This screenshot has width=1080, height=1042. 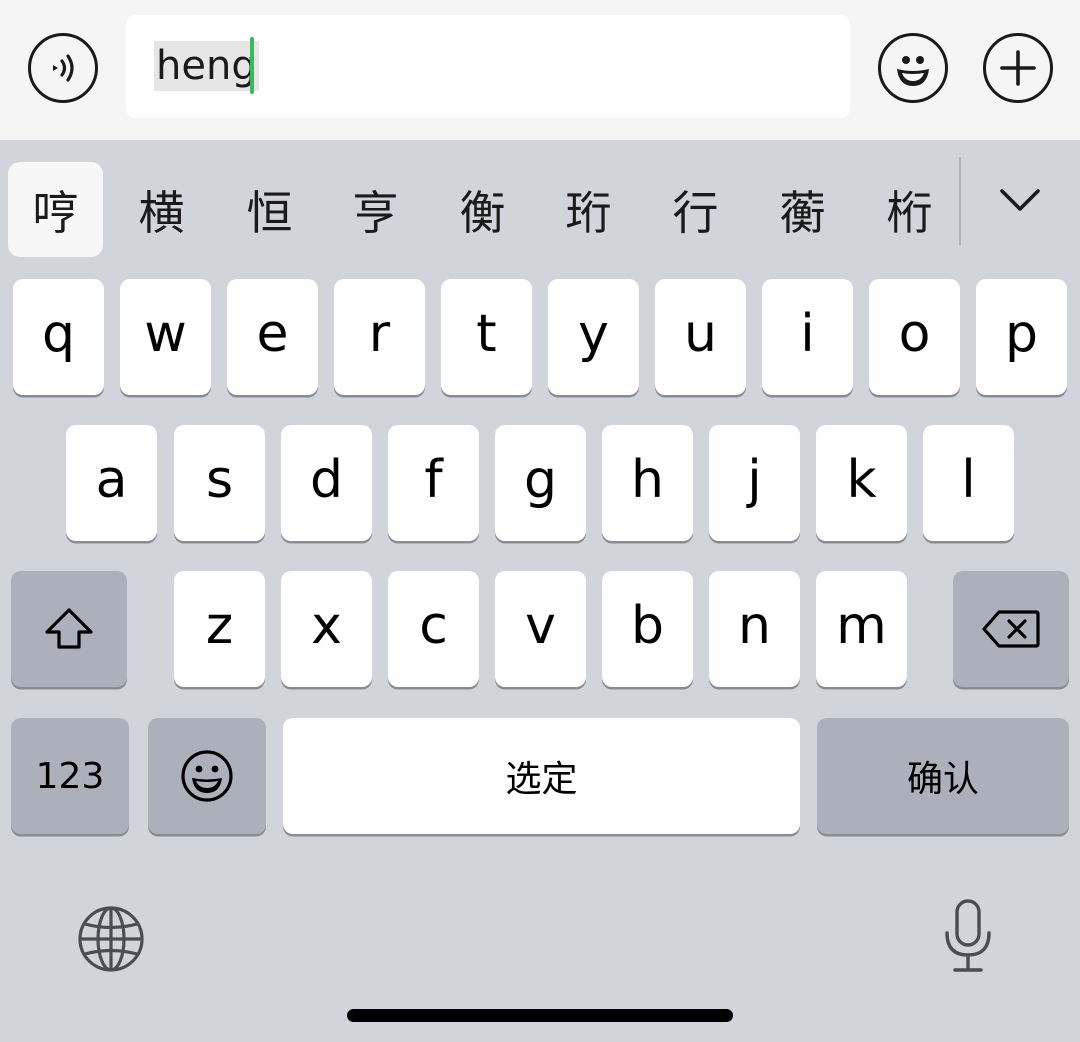 I want to click on globe-icon, so click(x=111, y=939).